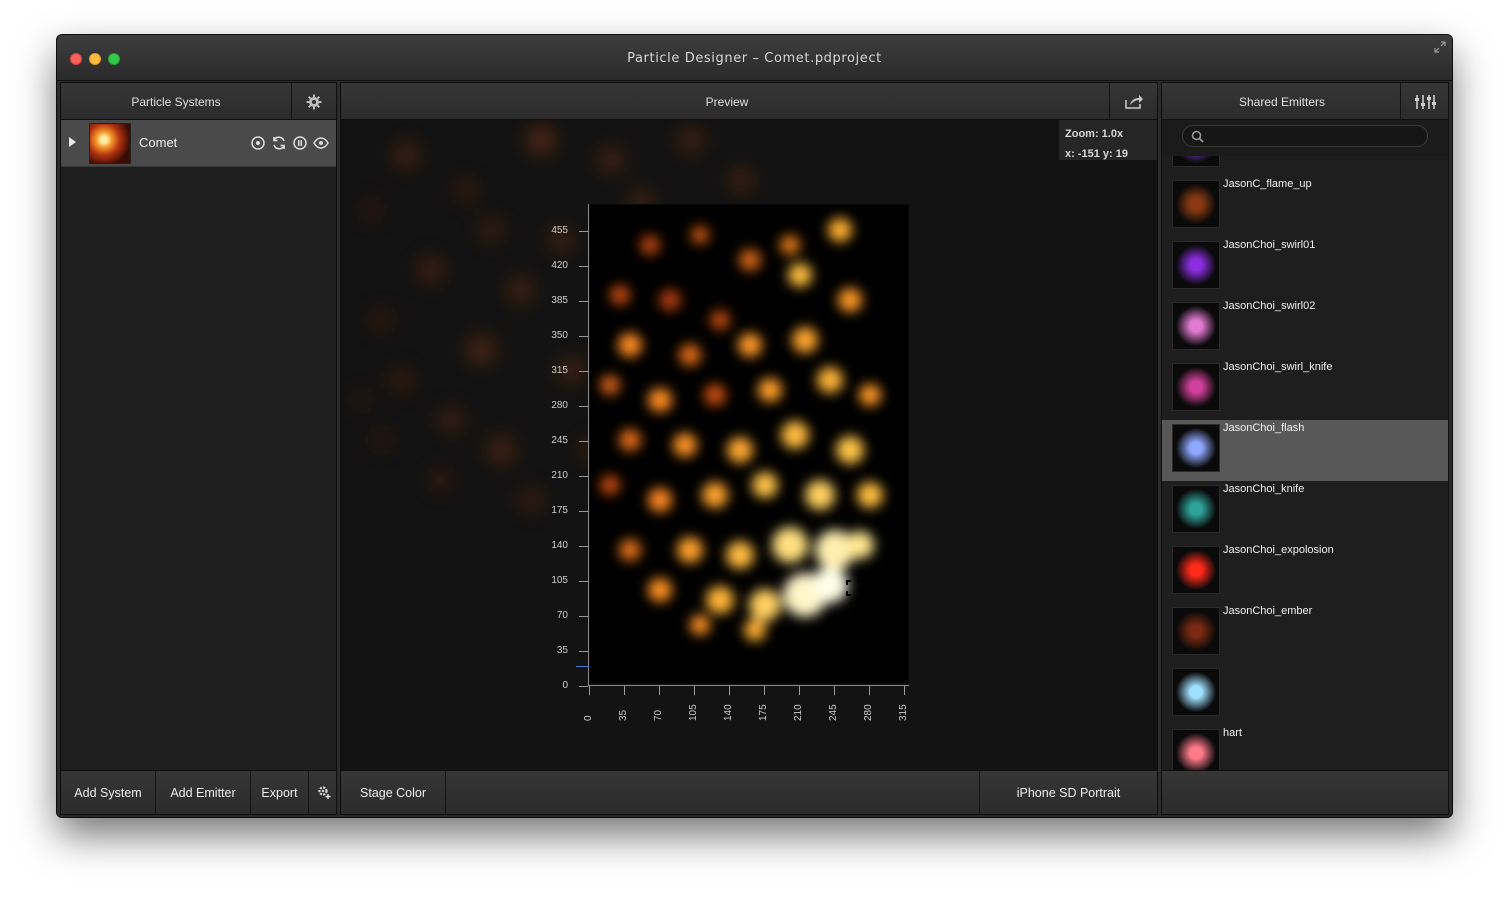 This screenshot has width=1509, height=897. Describe the element at coordinates (1094, 134) in the screenshot. I see `zoom-level: Zoom: 1.0x` at that location.